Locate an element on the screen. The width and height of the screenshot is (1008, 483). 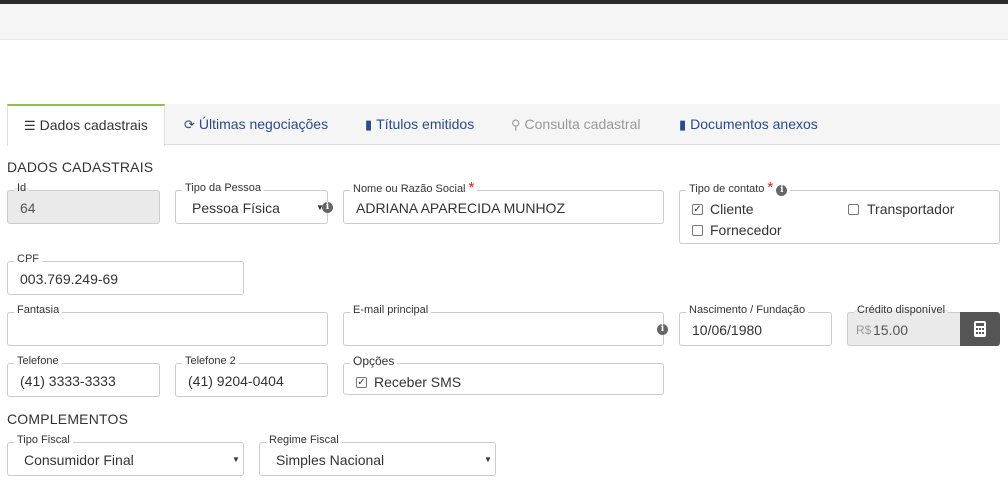
currency-prefix: R$ is located at coordinates (864, 330).